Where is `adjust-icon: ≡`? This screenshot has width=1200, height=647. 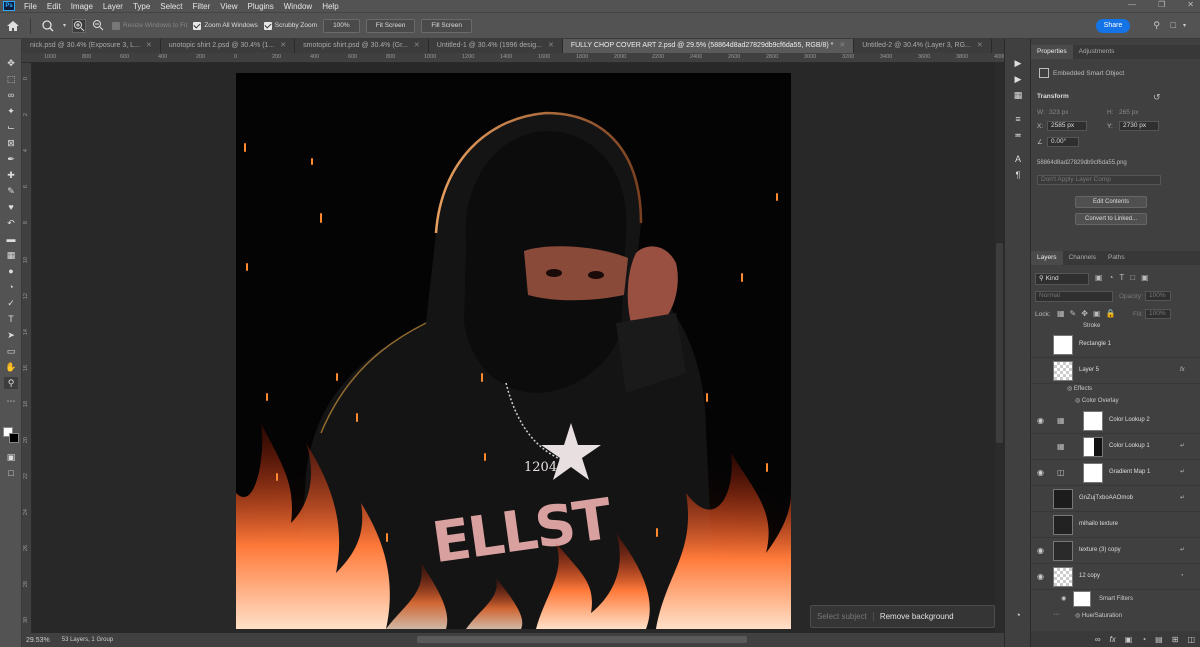
adjust-icon: ≡ is located at coordinates (1018, 119).